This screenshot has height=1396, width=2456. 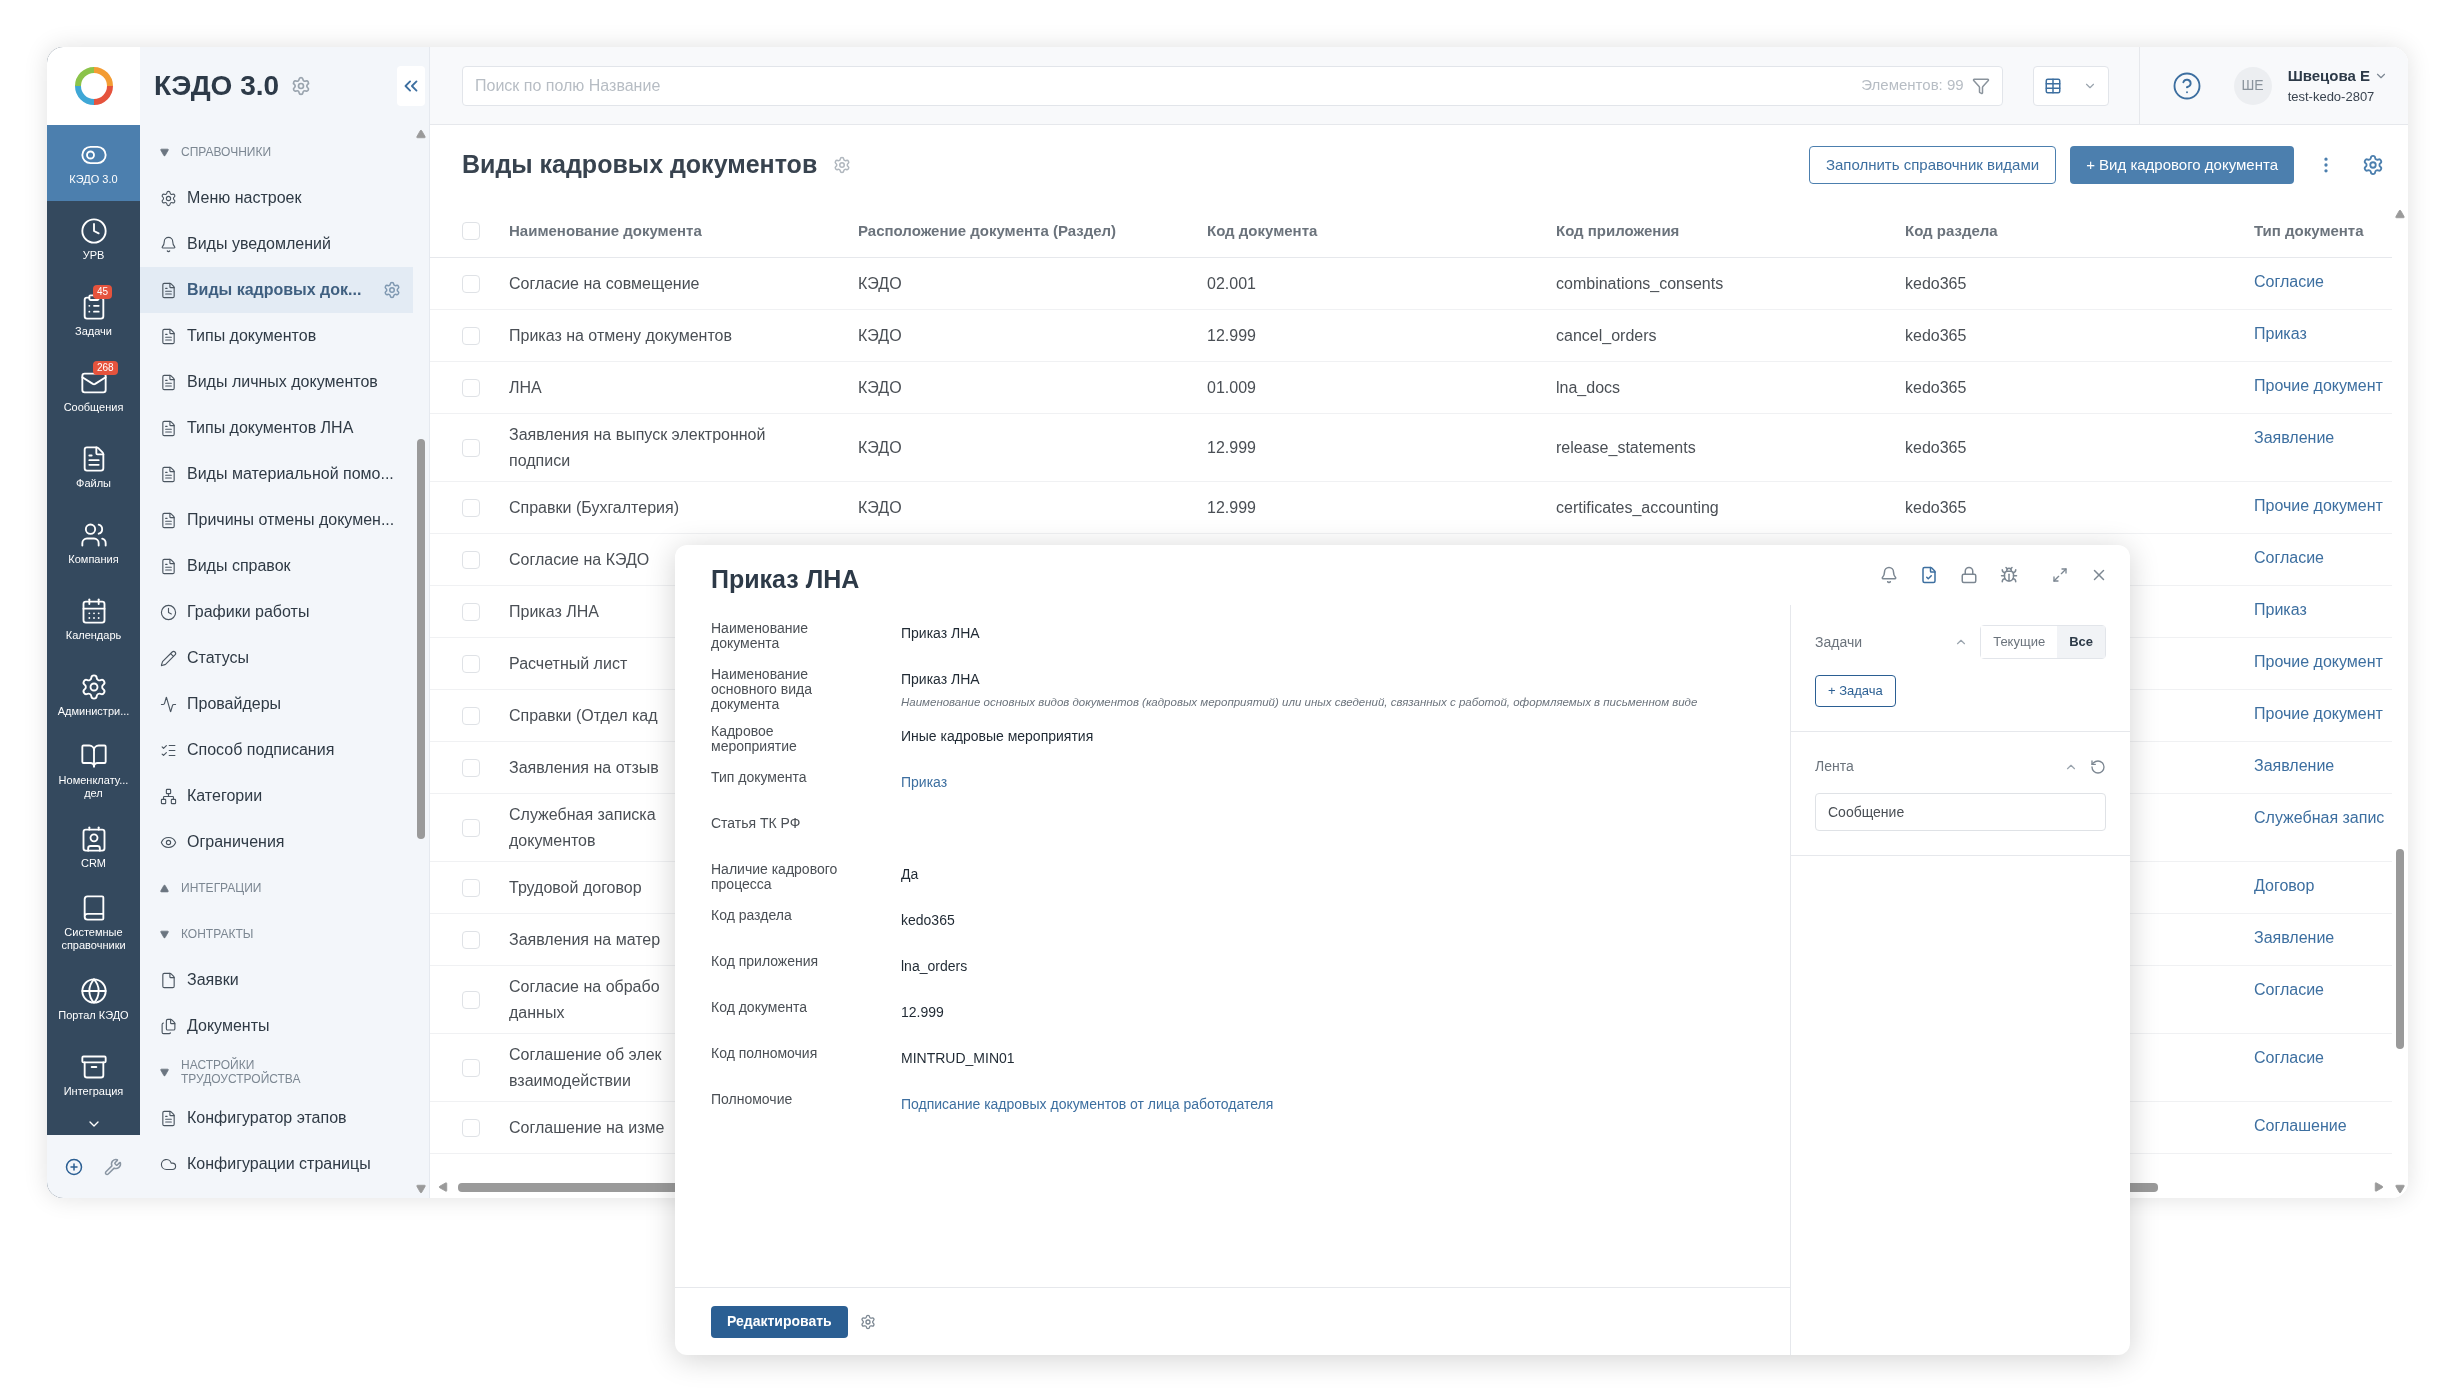 What do you see at coordinates (93, 1075) in the screenshot?
I see `rail-item: Интеграция` at bounding box center [93, 1075].